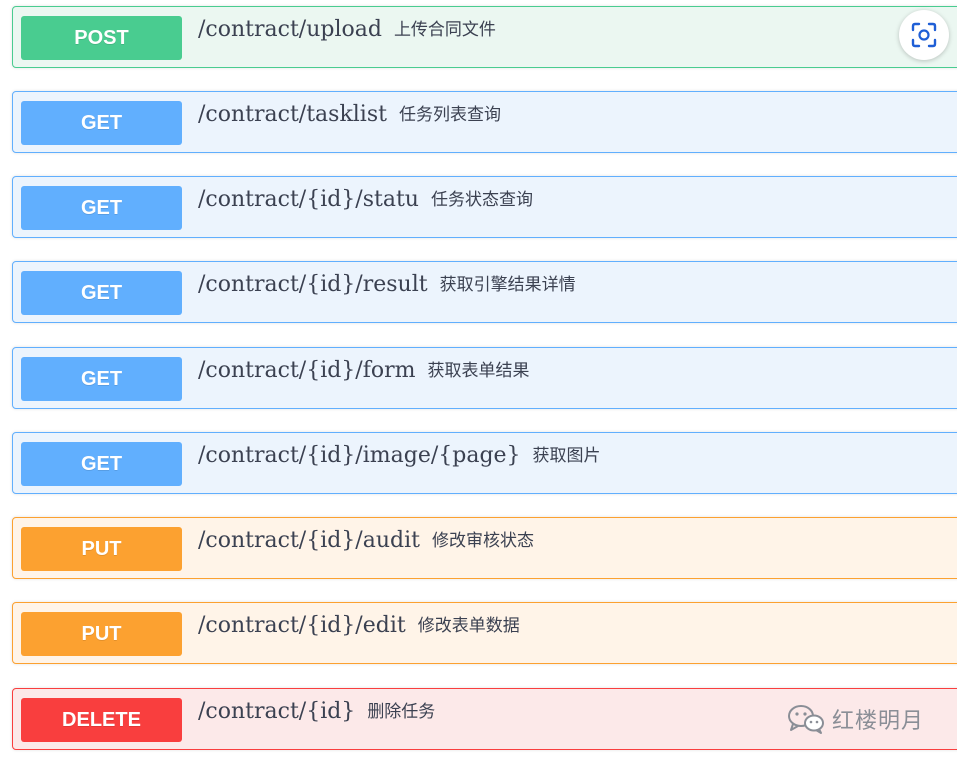 The width and height of the screenshot is (957, 759). What do you see at coordinates (277, 711) in the screenshot?
I see `path-text: /contract/{id}` at bounding box center [277, 711].